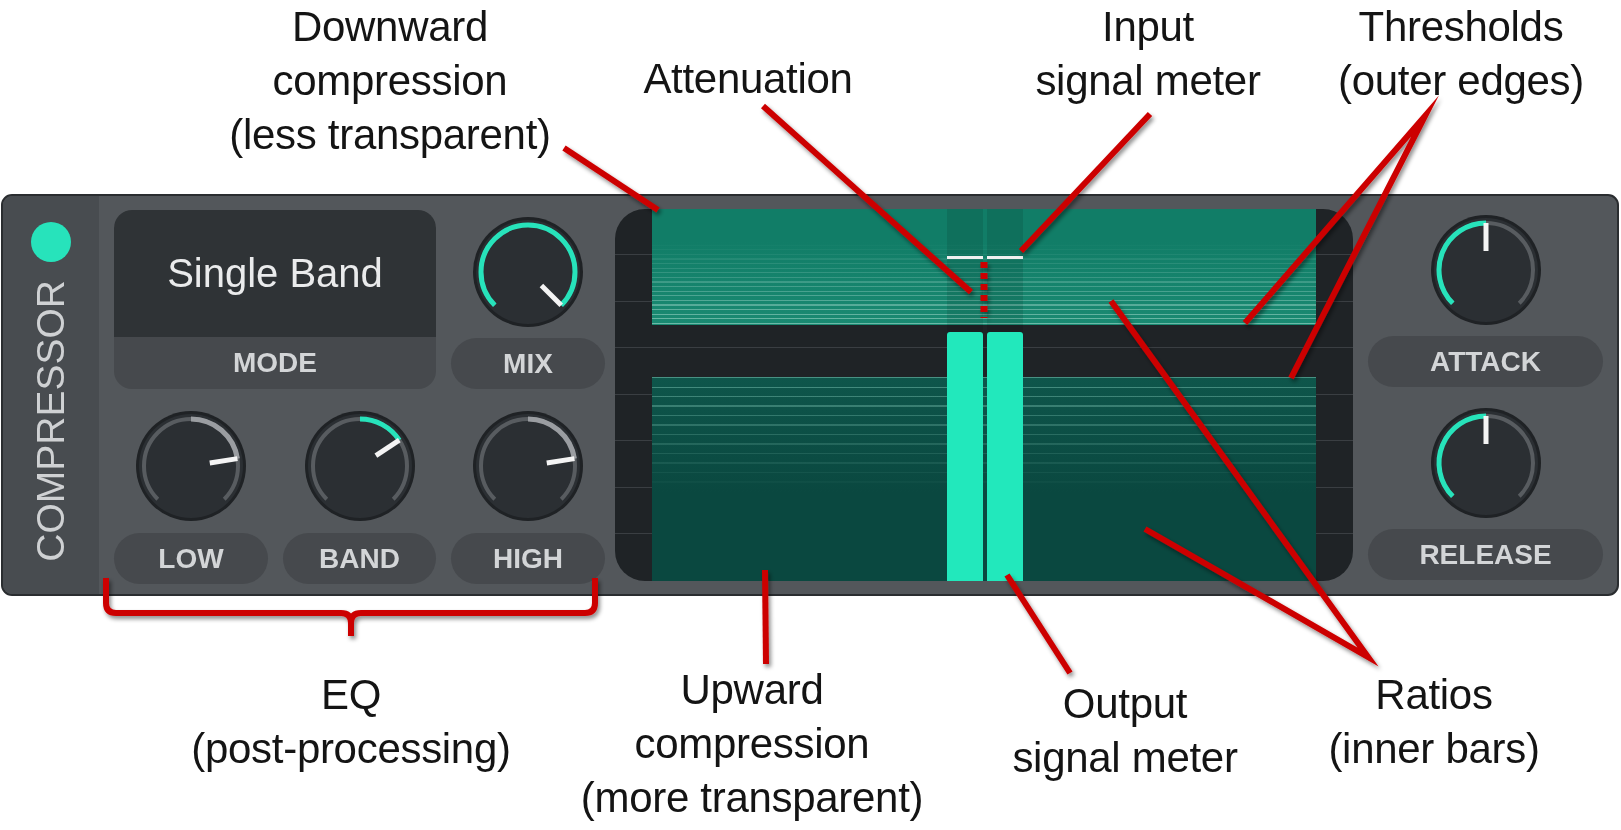  I want to click on knob-label: HIGH, so click(528, 558).